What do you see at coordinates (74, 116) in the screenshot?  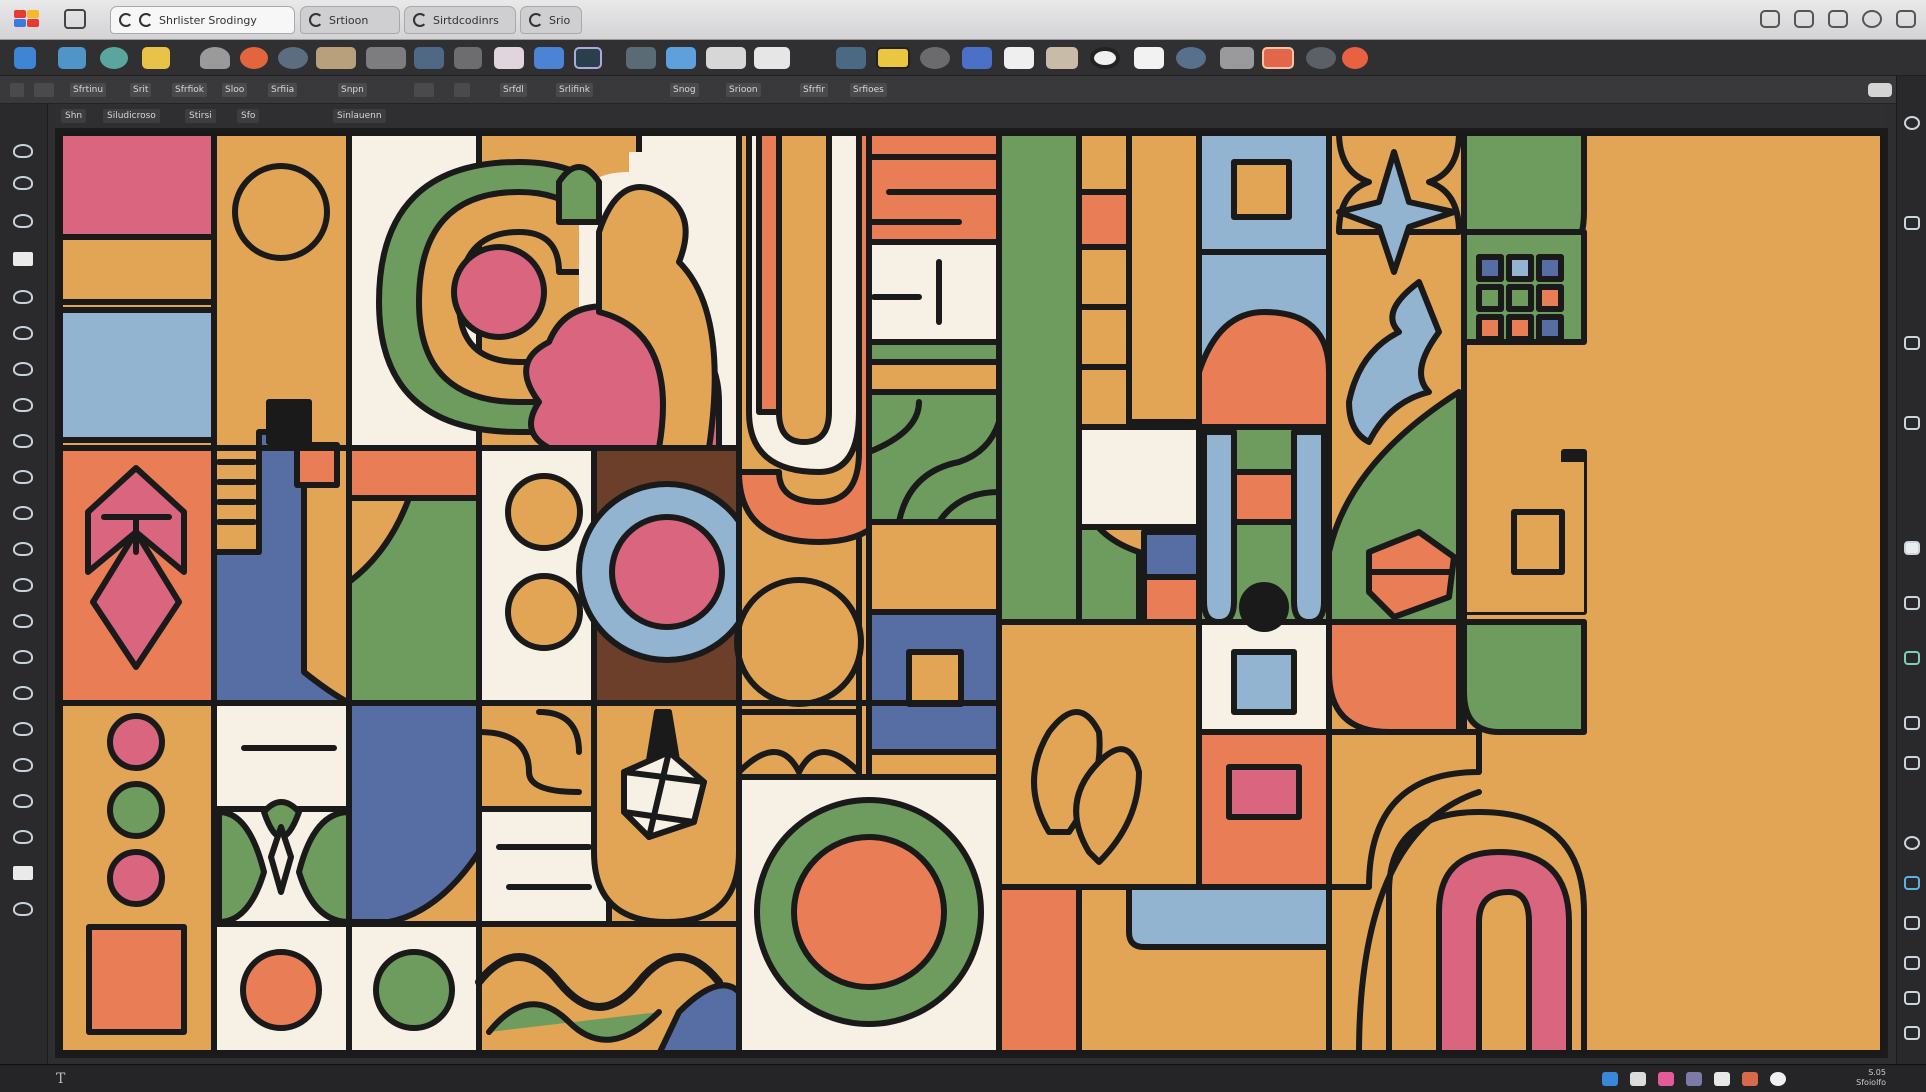 I see `option-item: Shn` at bounding box center [74, 116].